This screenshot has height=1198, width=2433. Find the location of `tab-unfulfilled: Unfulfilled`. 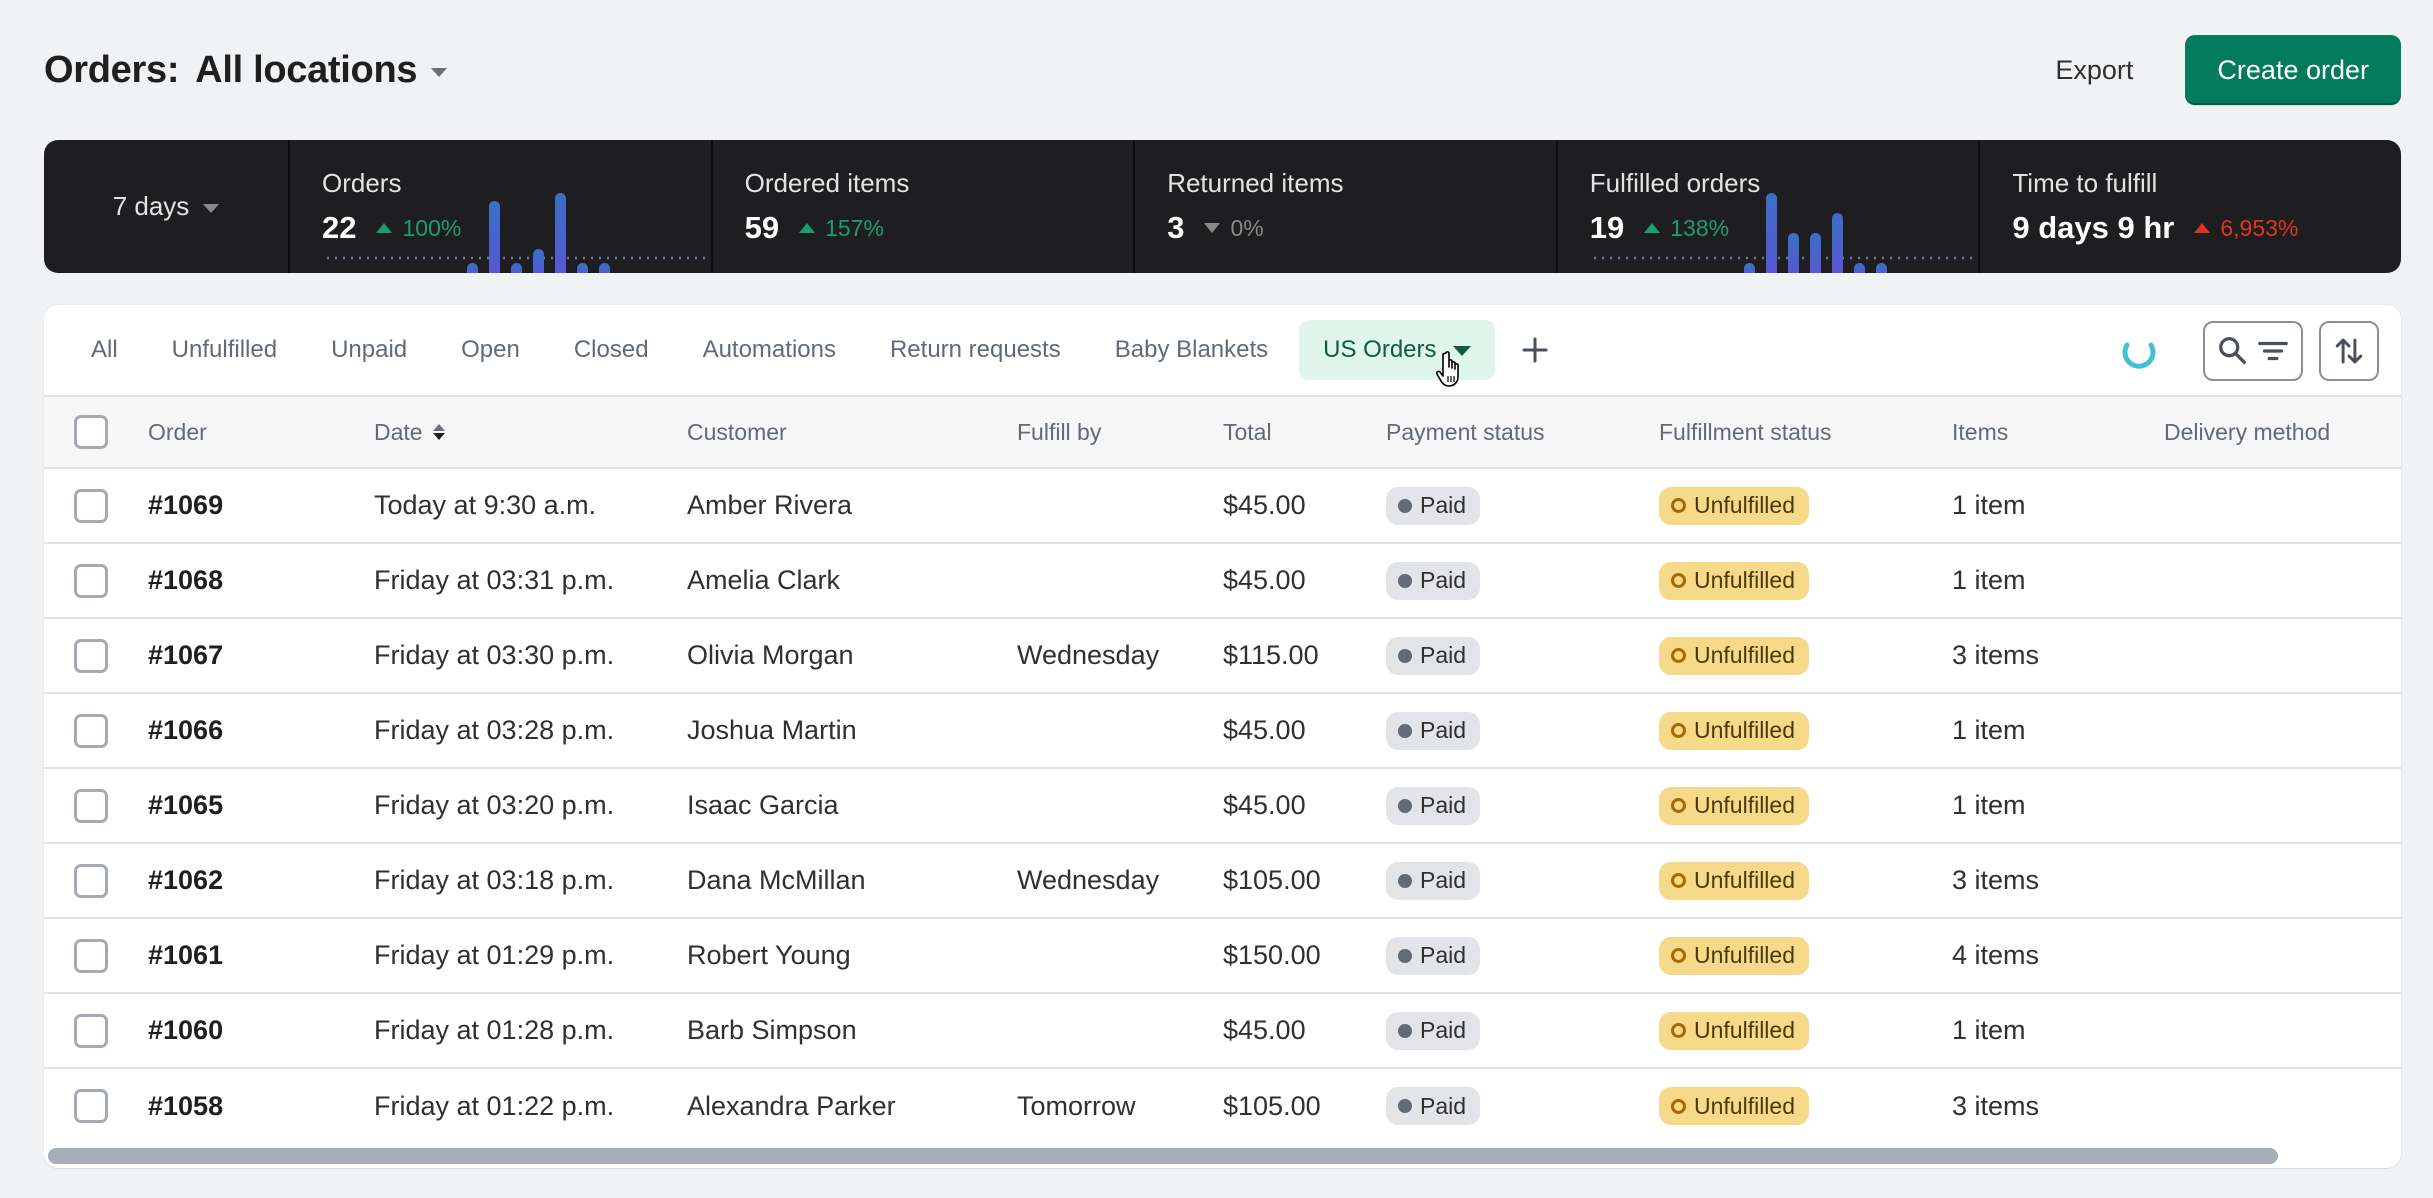

tab-unfulfilled: Unfulfilled is located at coordinates (224, 350).